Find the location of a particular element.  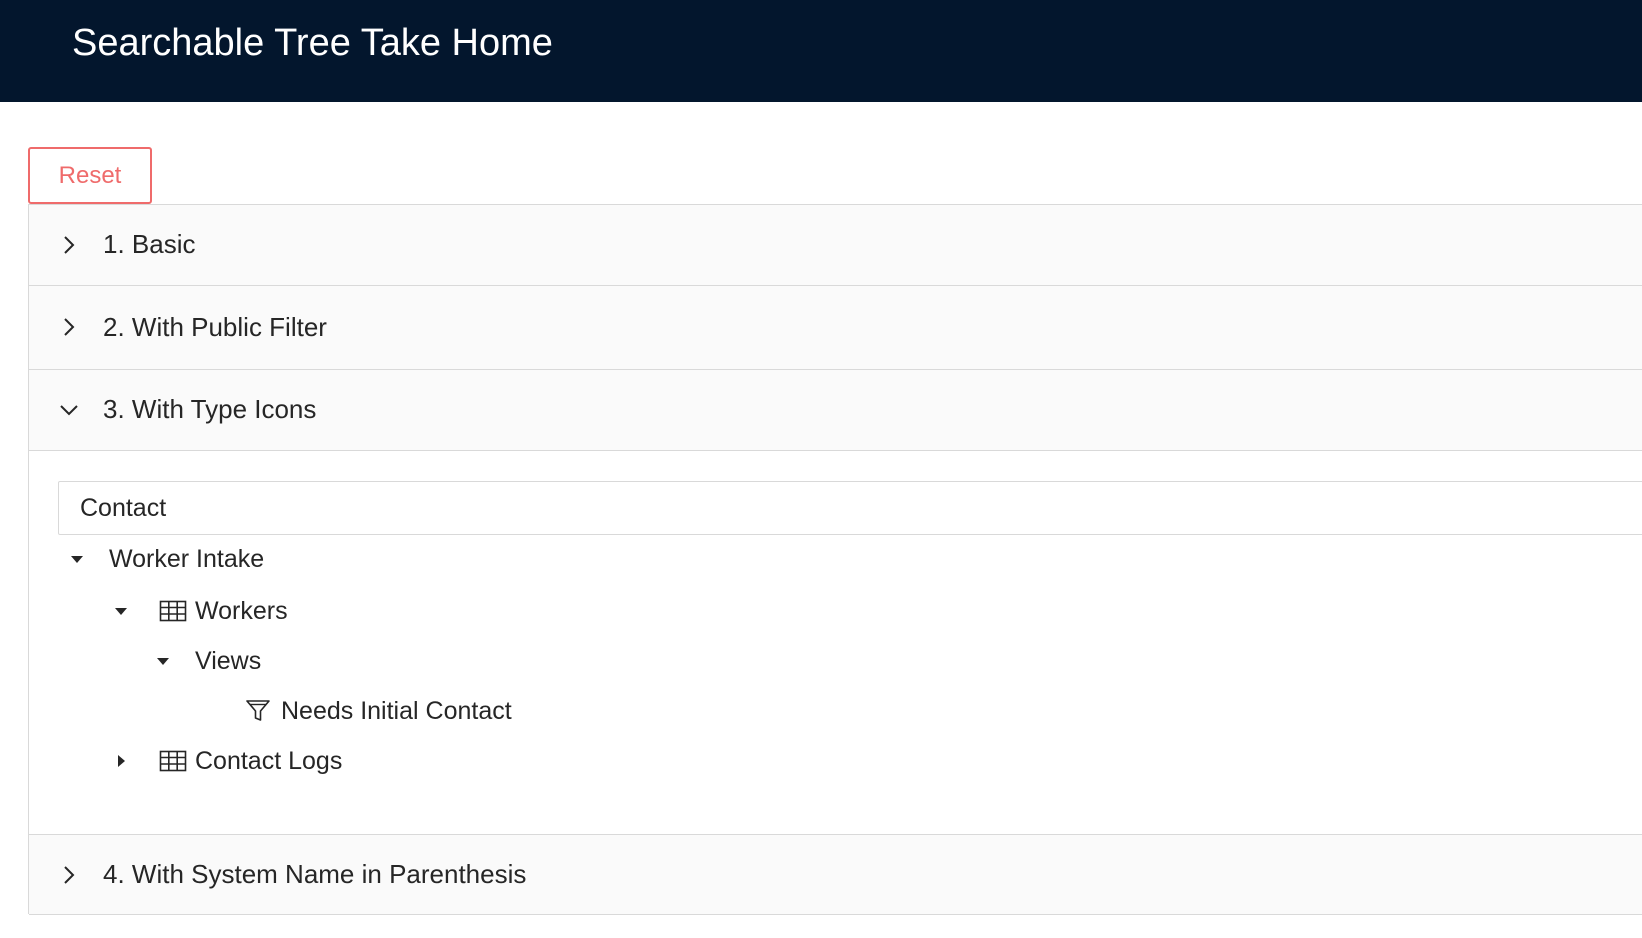

panel-label: 3. With Type Icons is located at coordinates (210, 409).